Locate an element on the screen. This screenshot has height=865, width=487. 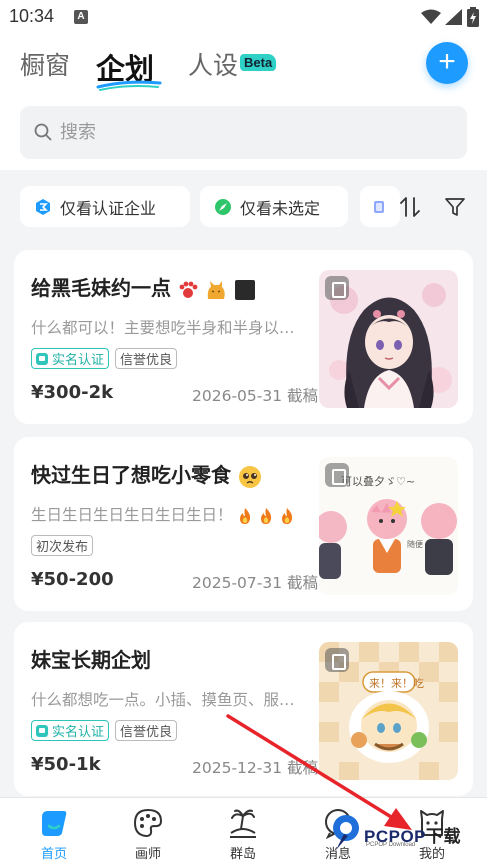
home-icon is located at coordinates (54, 823).